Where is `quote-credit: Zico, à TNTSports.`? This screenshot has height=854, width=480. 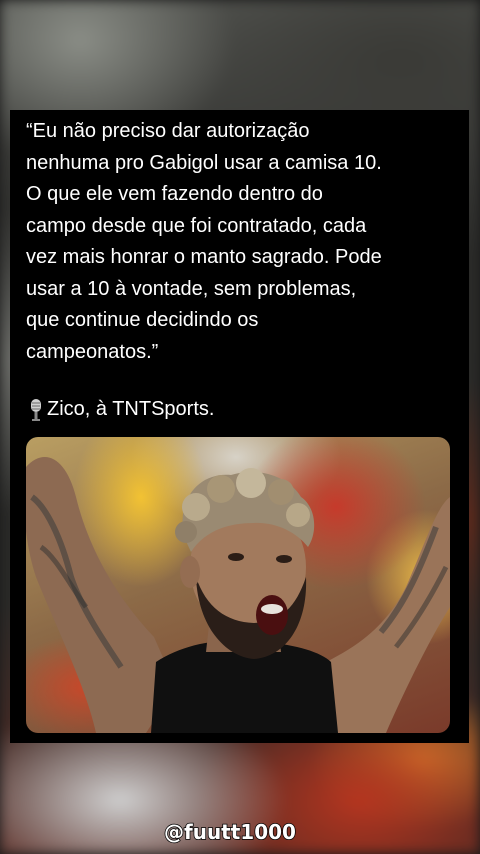
quote-credit: Zico, à TNTSports. is located at coordinates (121, 409).